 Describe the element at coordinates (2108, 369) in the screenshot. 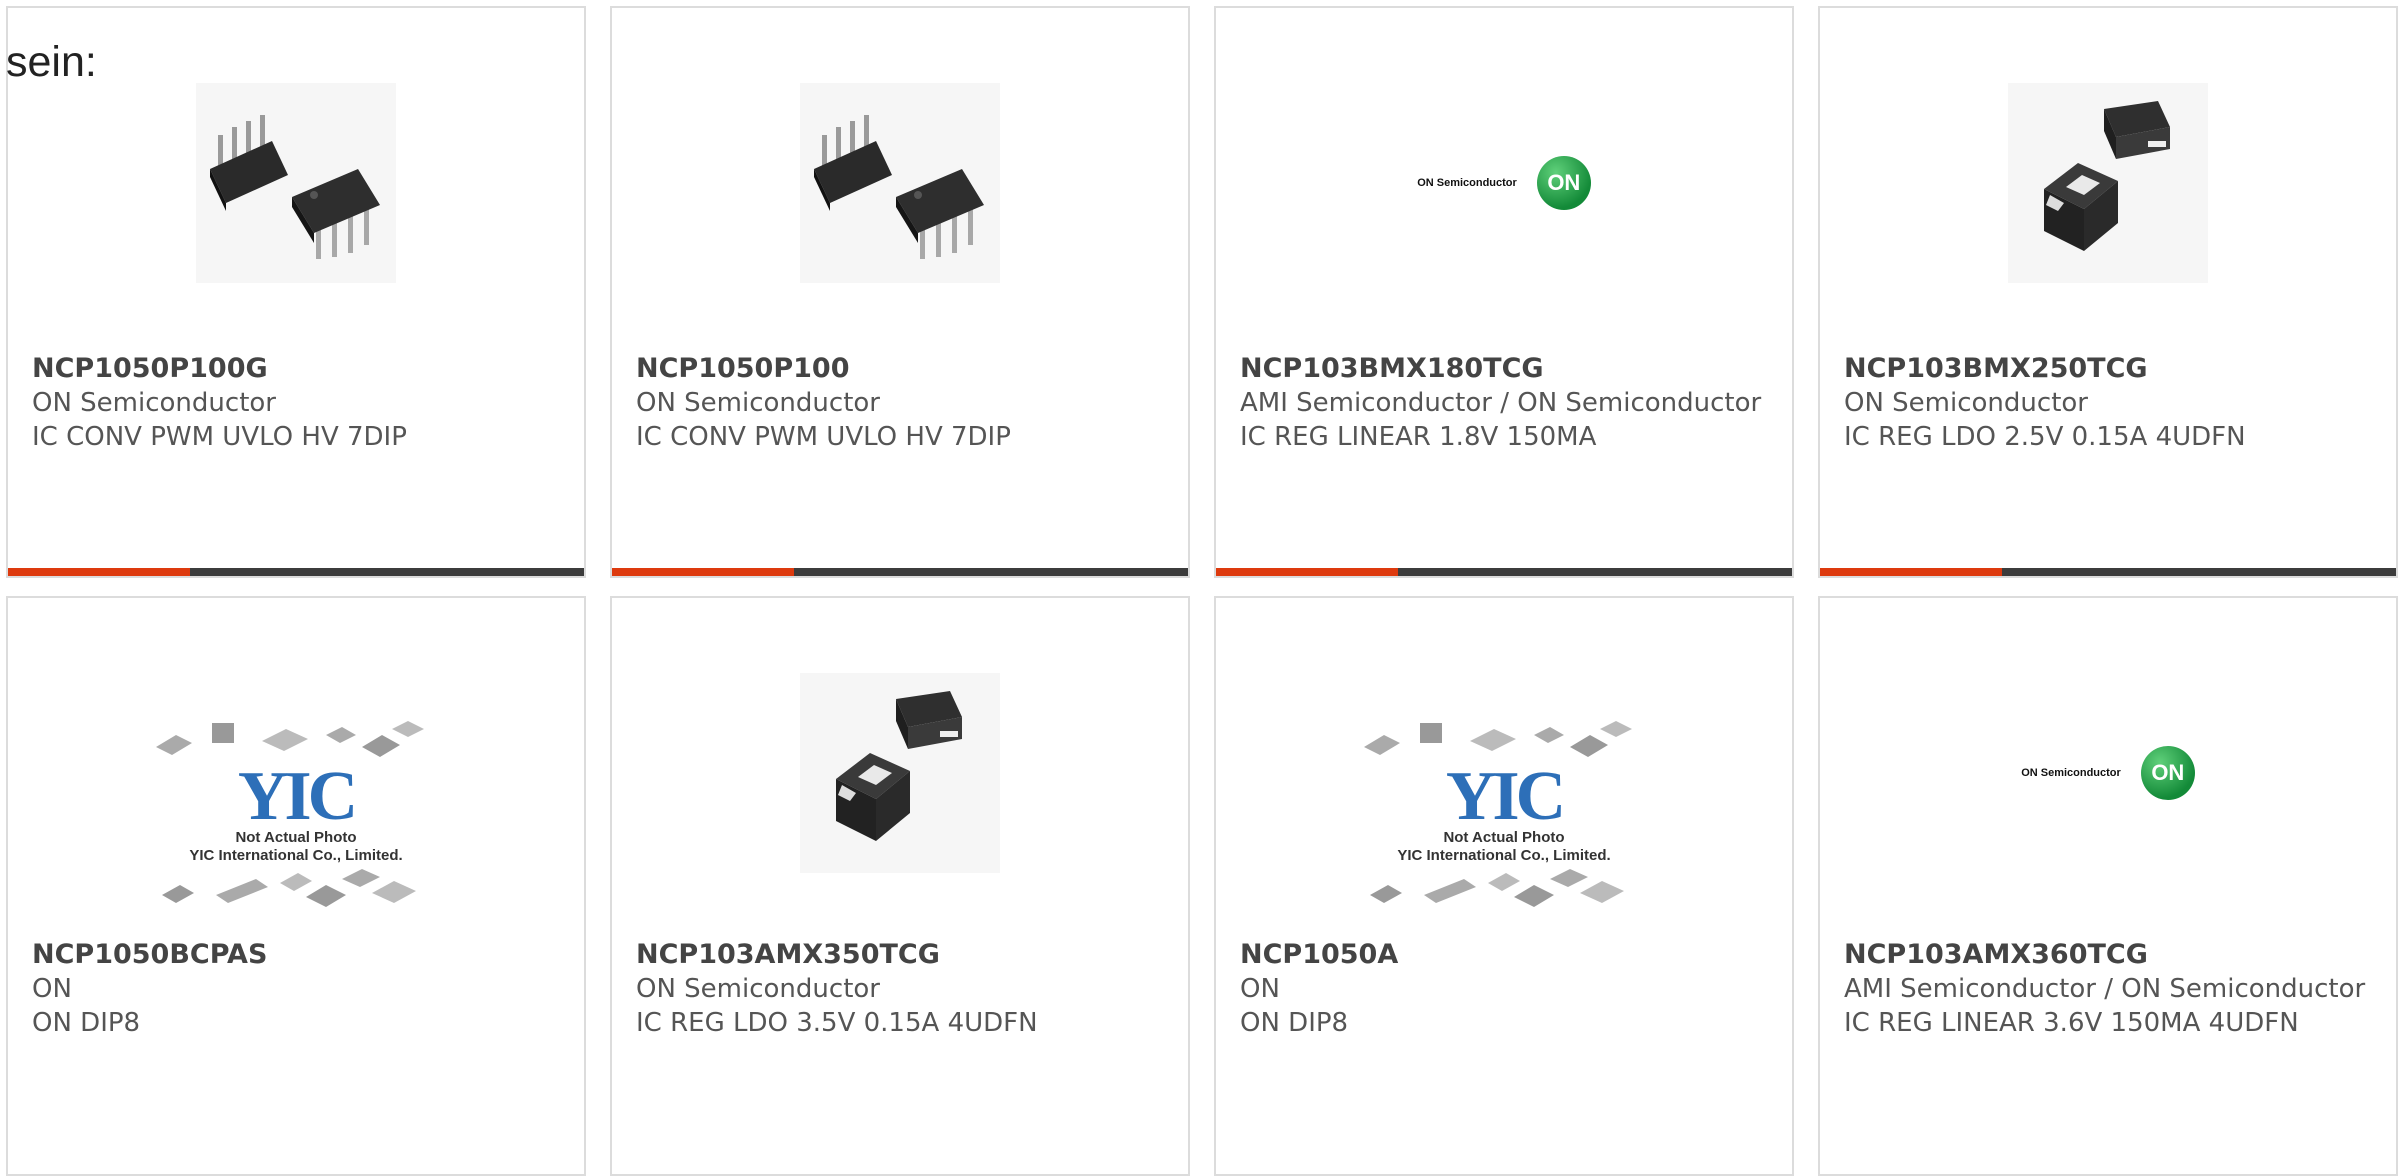

I see `part-number: NCP103BMX250TCG` at that location.